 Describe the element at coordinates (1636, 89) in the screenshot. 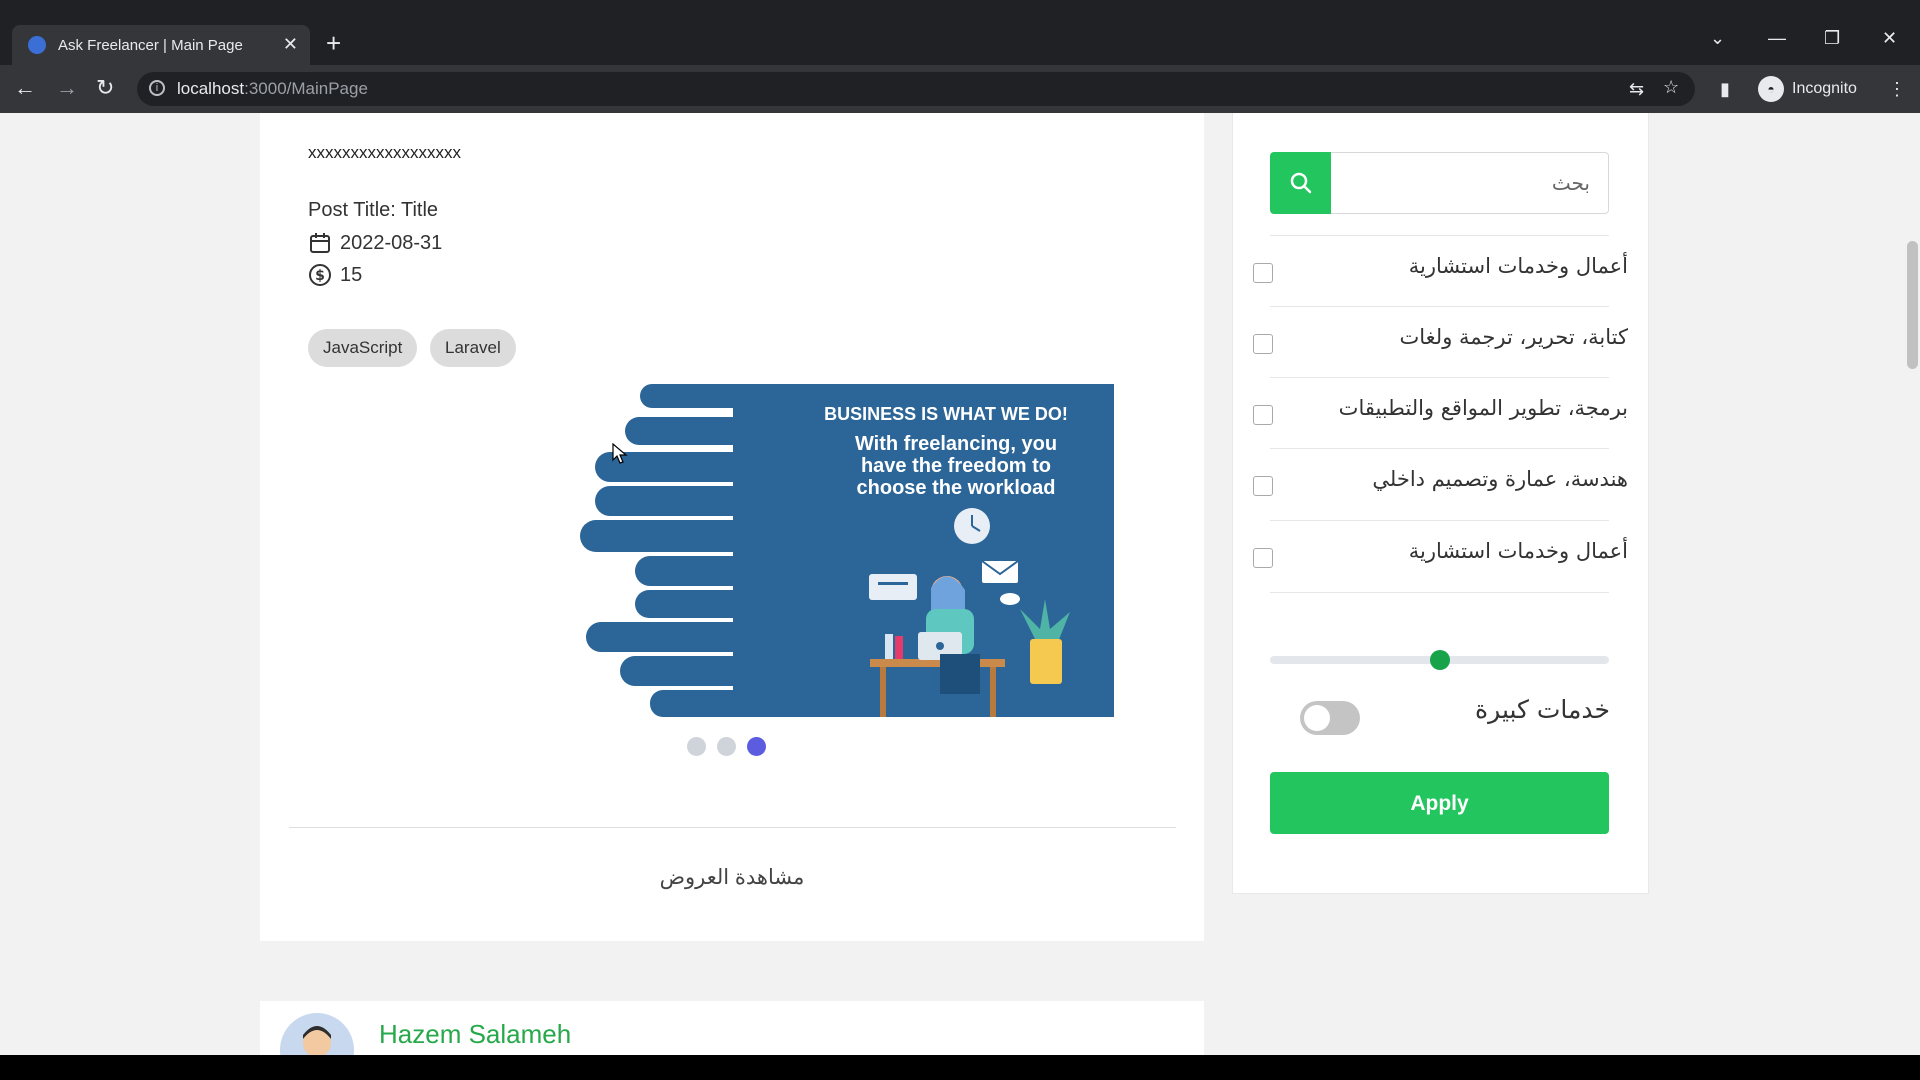

I see `translate-icon: ⇆` at that location.